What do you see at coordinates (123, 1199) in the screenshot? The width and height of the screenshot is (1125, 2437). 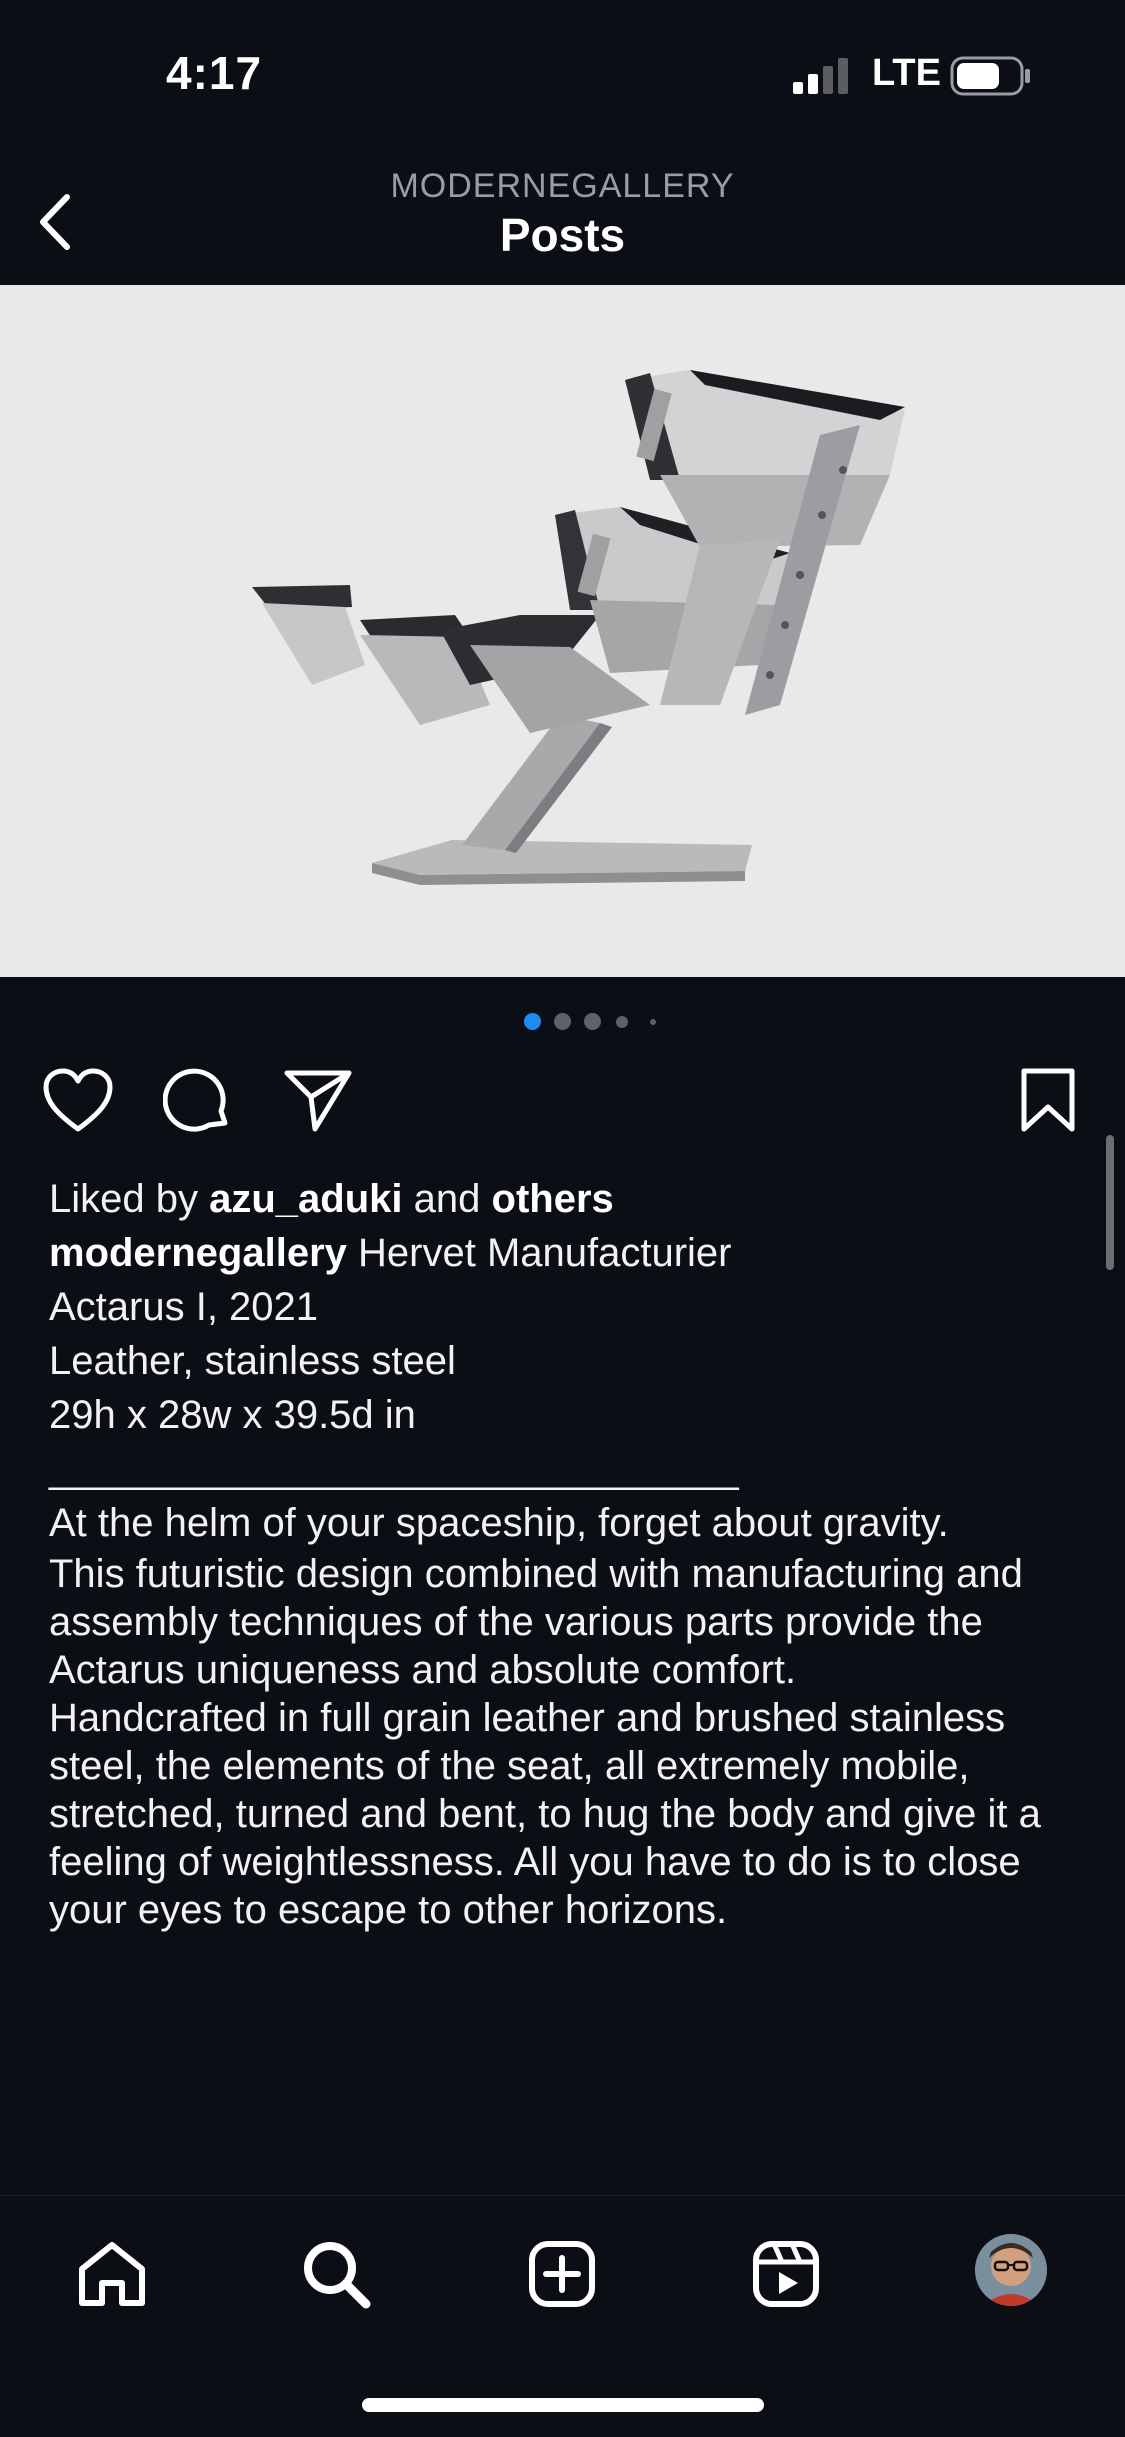 I see `likes-prefix: Liked by` at bounding box center [123, 1199].